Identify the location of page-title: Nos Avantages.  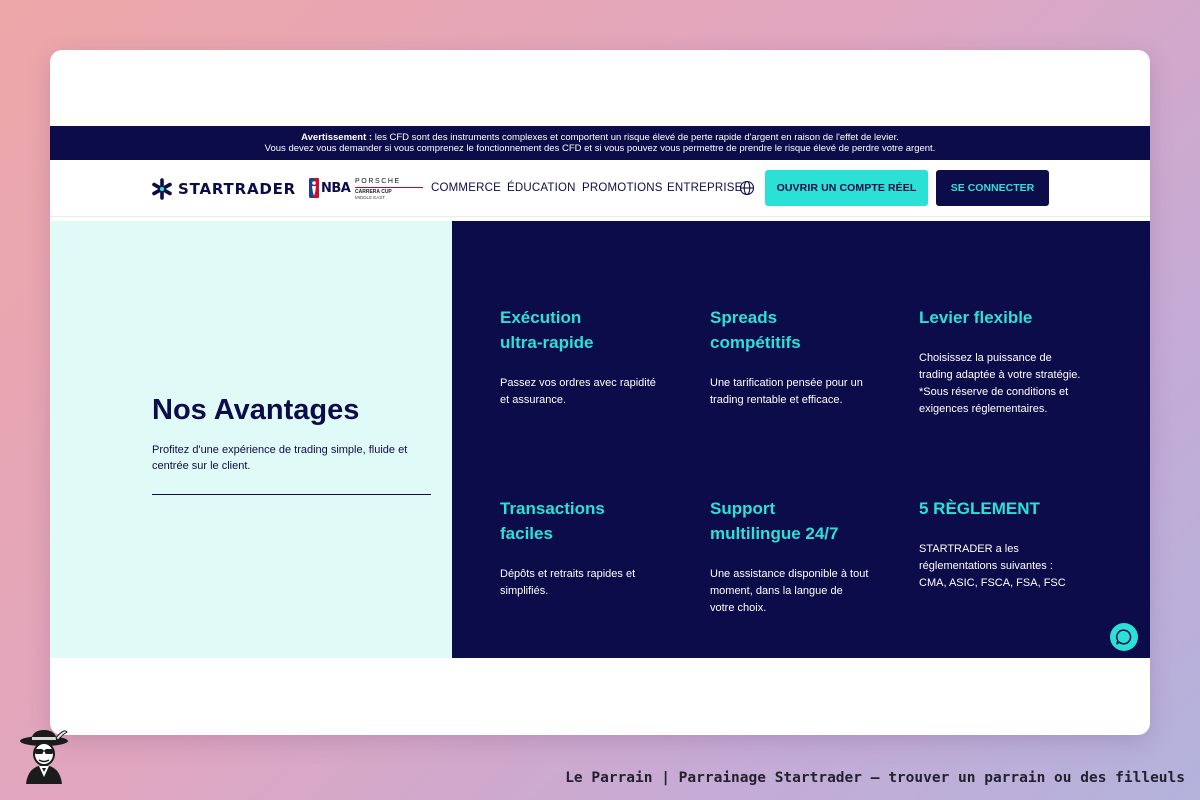
(256, 410).